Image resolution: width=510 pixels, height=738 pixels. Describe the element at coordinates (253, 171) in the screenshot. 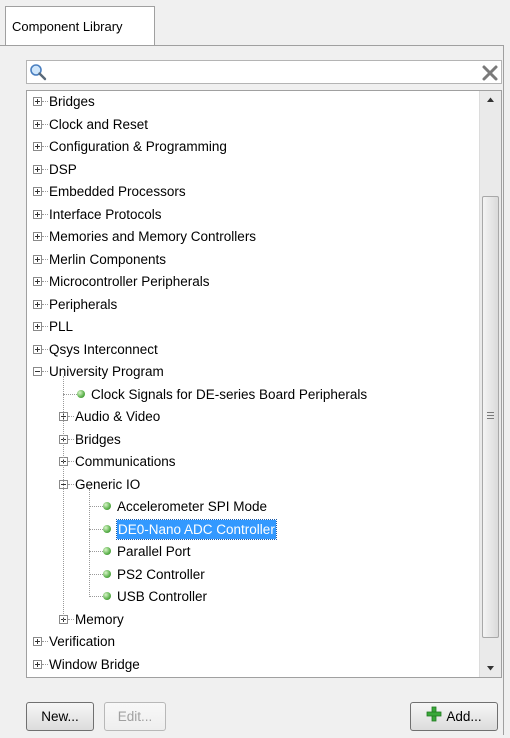

I see `tree-folder-item: DSP` at that location.